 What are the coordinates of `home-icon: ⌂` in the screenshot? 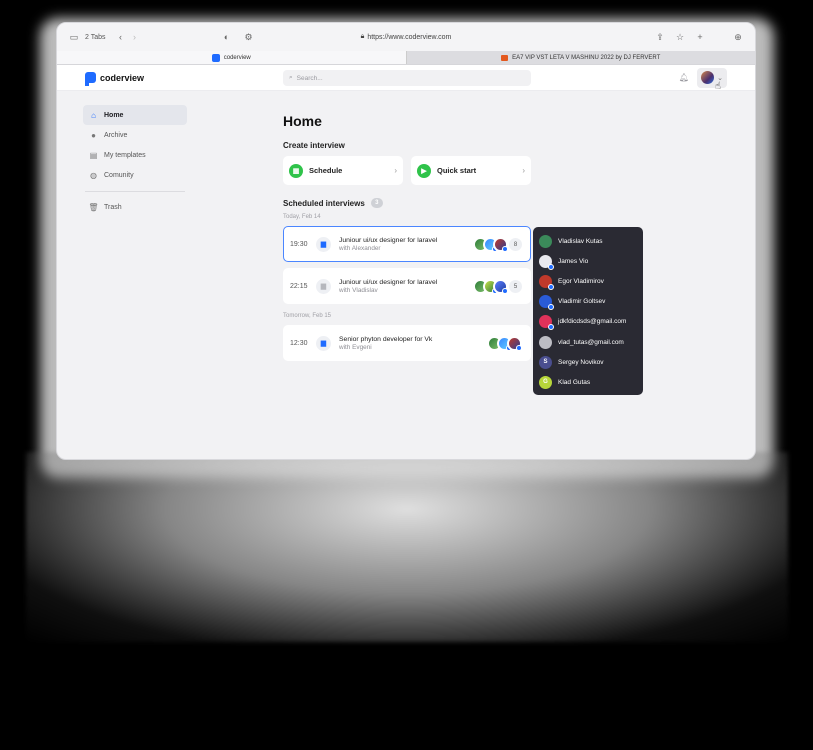 It's located at (93, 115).